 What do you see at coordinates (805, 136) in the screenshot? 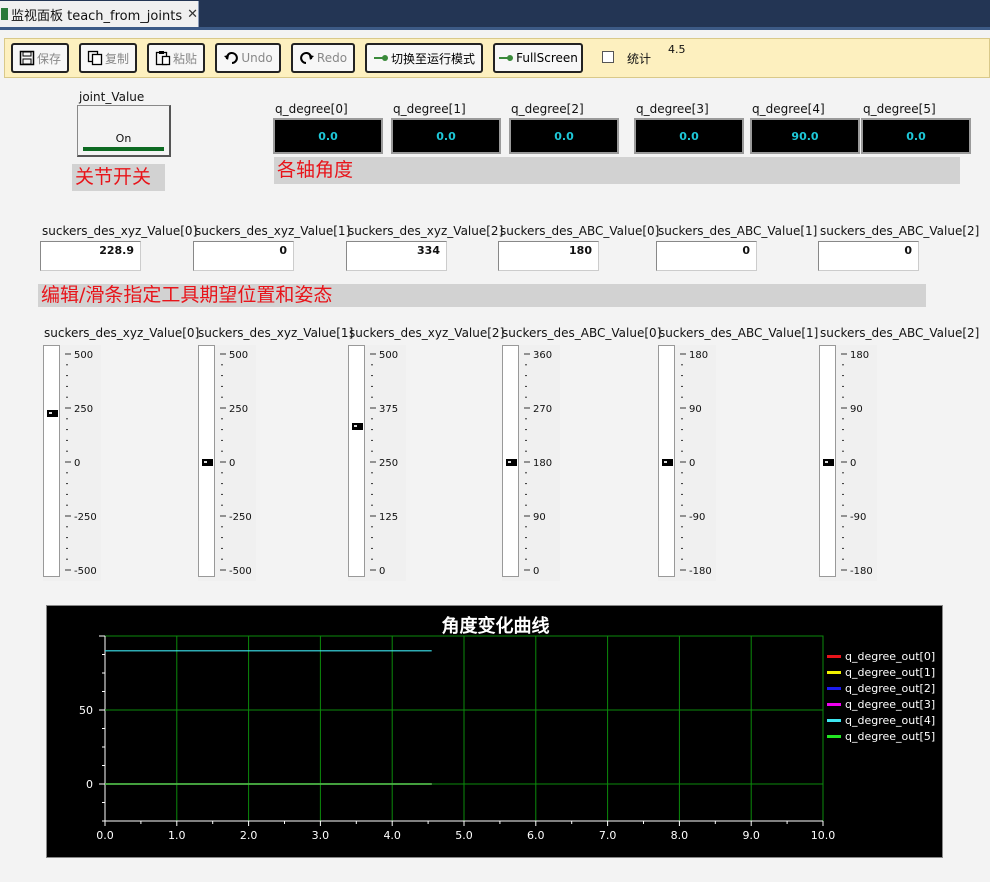
I see `degree-display: 90.0` at bounding box center [805, 136].